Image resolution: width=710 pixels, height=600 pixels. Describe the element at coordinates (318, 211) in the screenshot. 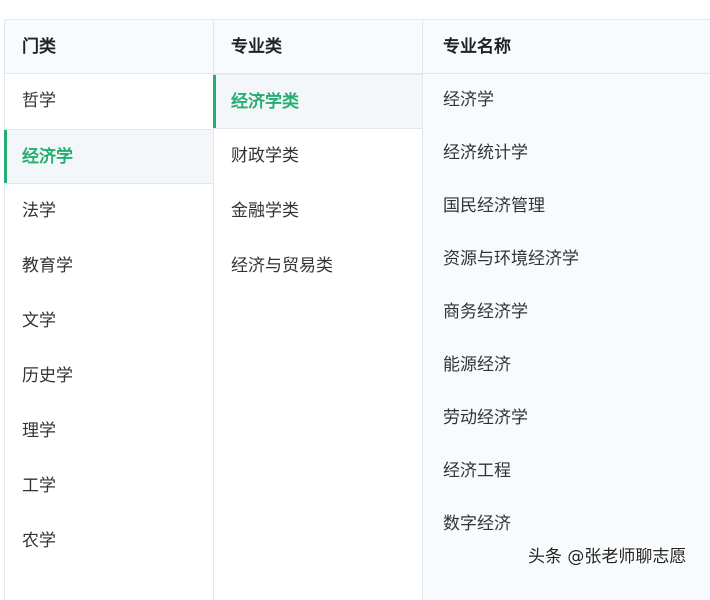

I see `subcategory-item: 金融学类` at that location.